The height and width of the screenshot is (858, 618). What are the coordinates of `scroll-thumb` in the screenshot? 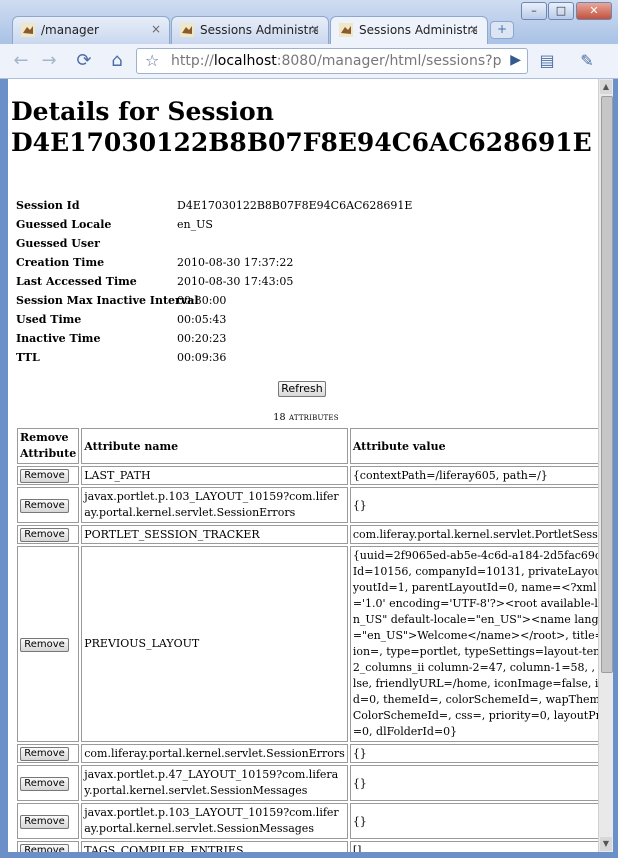 It's located at (607, 384).